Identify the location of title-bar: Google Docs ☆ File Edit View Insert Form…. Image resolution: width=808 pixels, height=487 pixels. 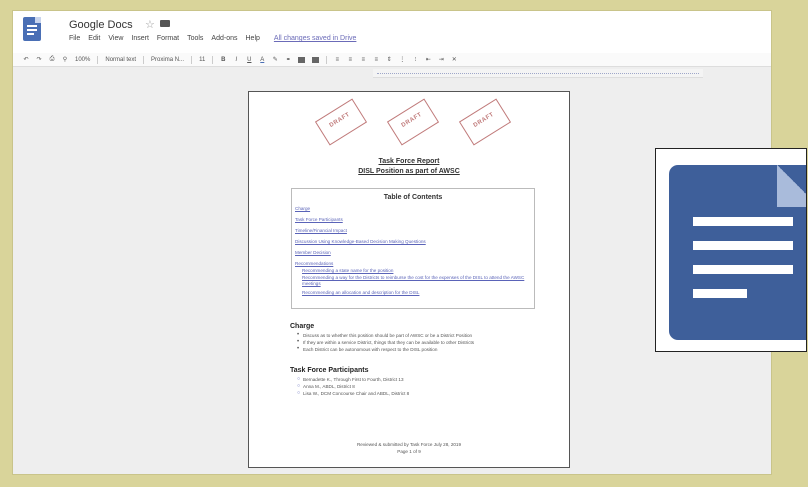
(392, 39).